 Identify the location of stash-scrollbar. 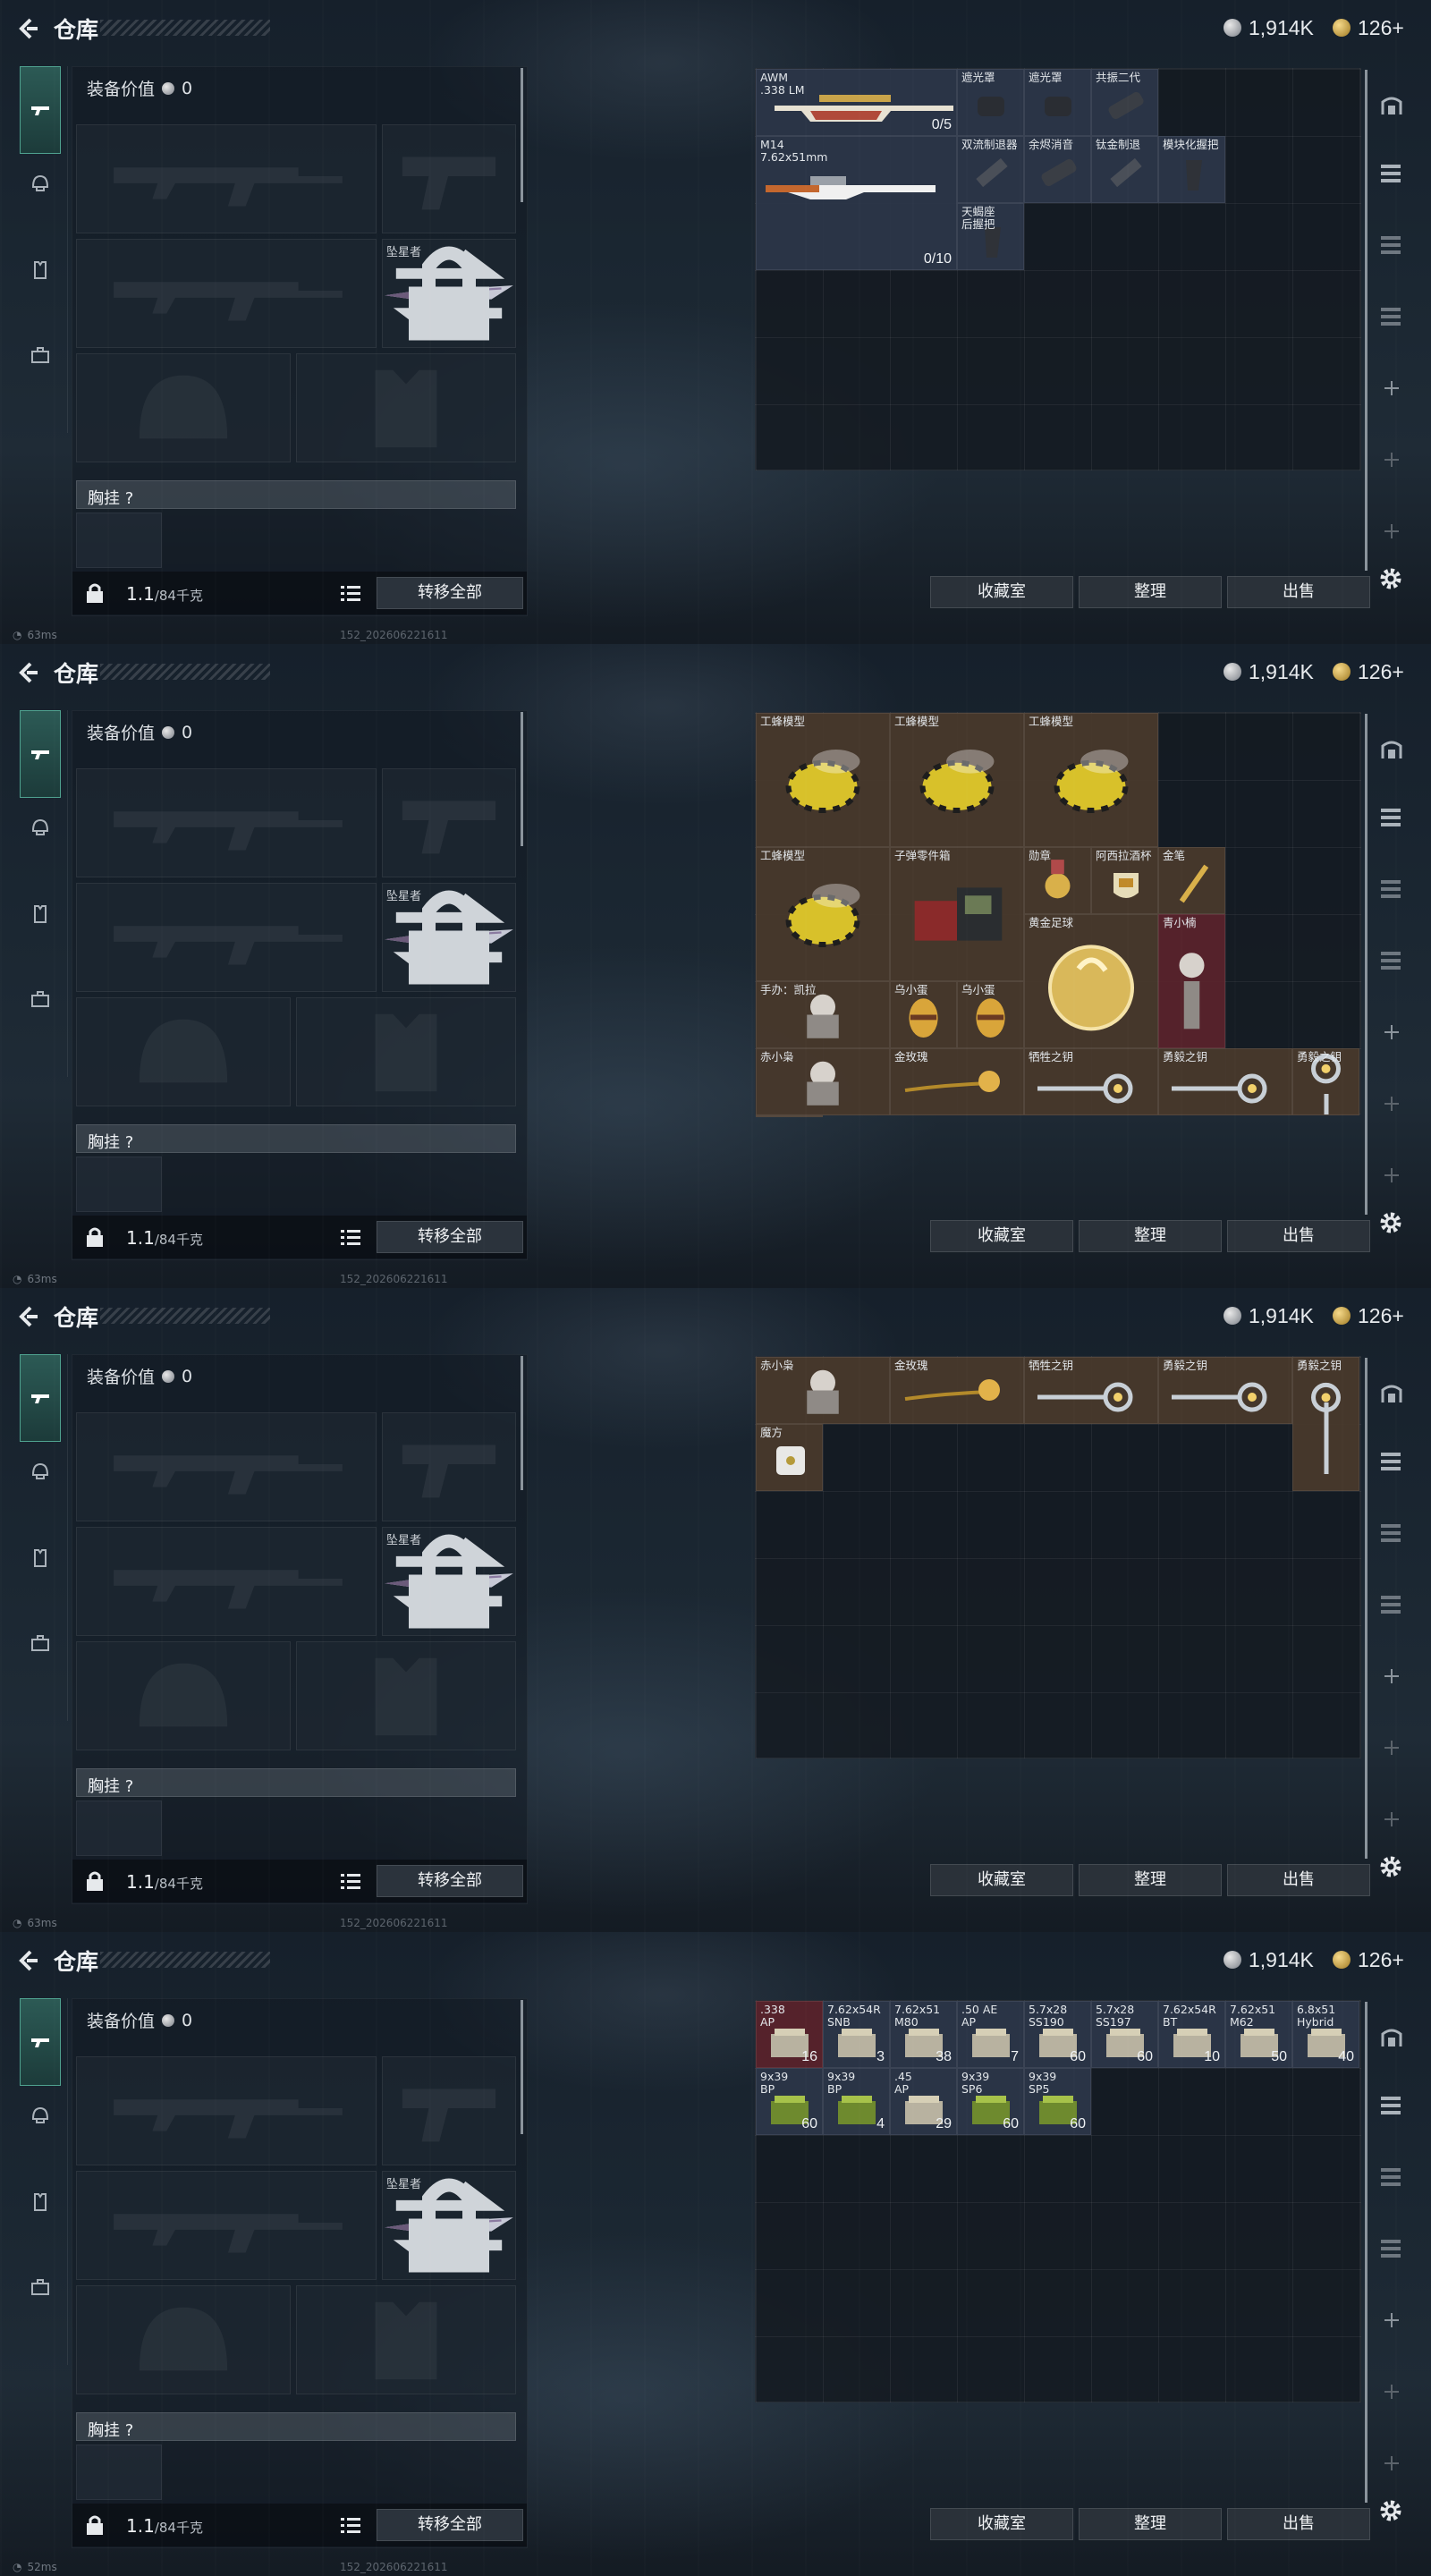
(1366, 964).